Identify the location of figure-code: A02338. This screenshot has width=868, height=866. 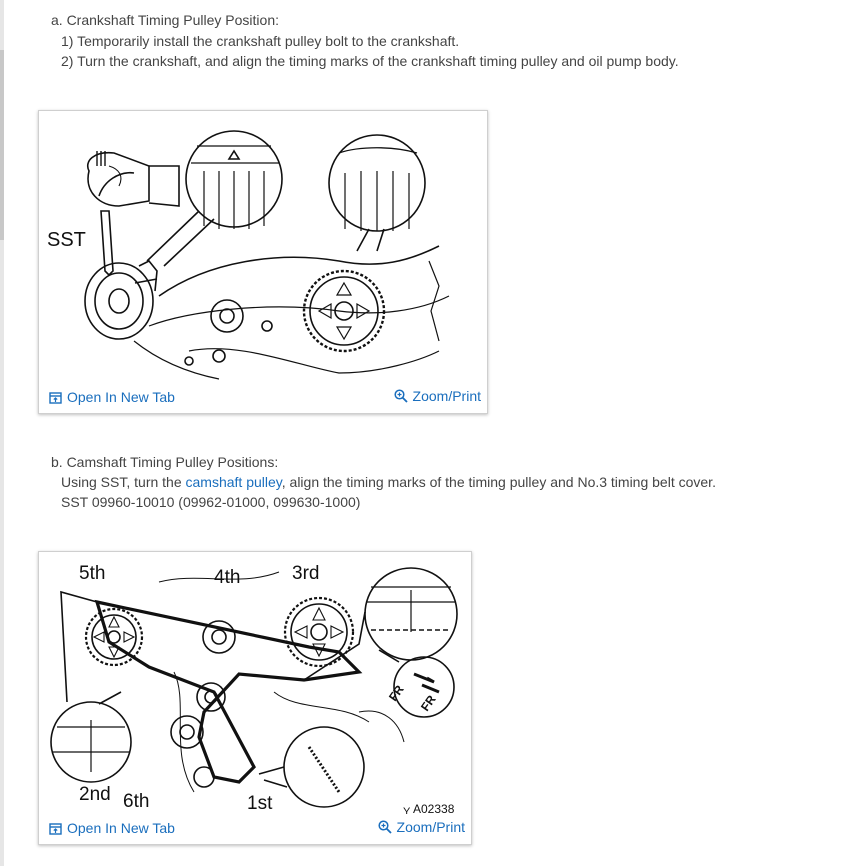
(434, 808).